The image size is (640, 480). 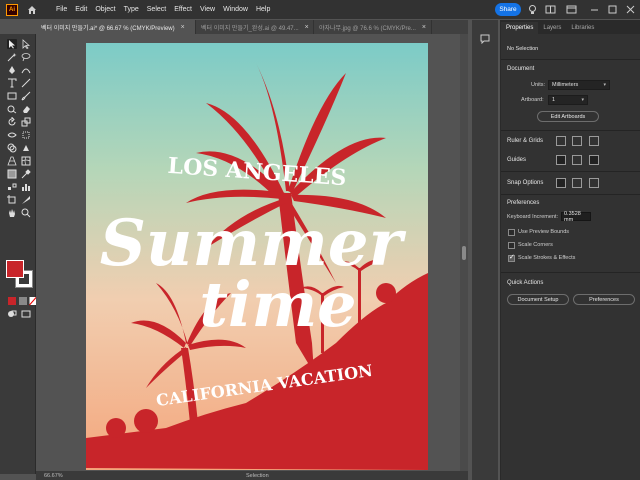 What do you see at coordinates (12, 96) in the screenshot?
I see `rectangle-tool-icon` at bounding box center [12, 96].